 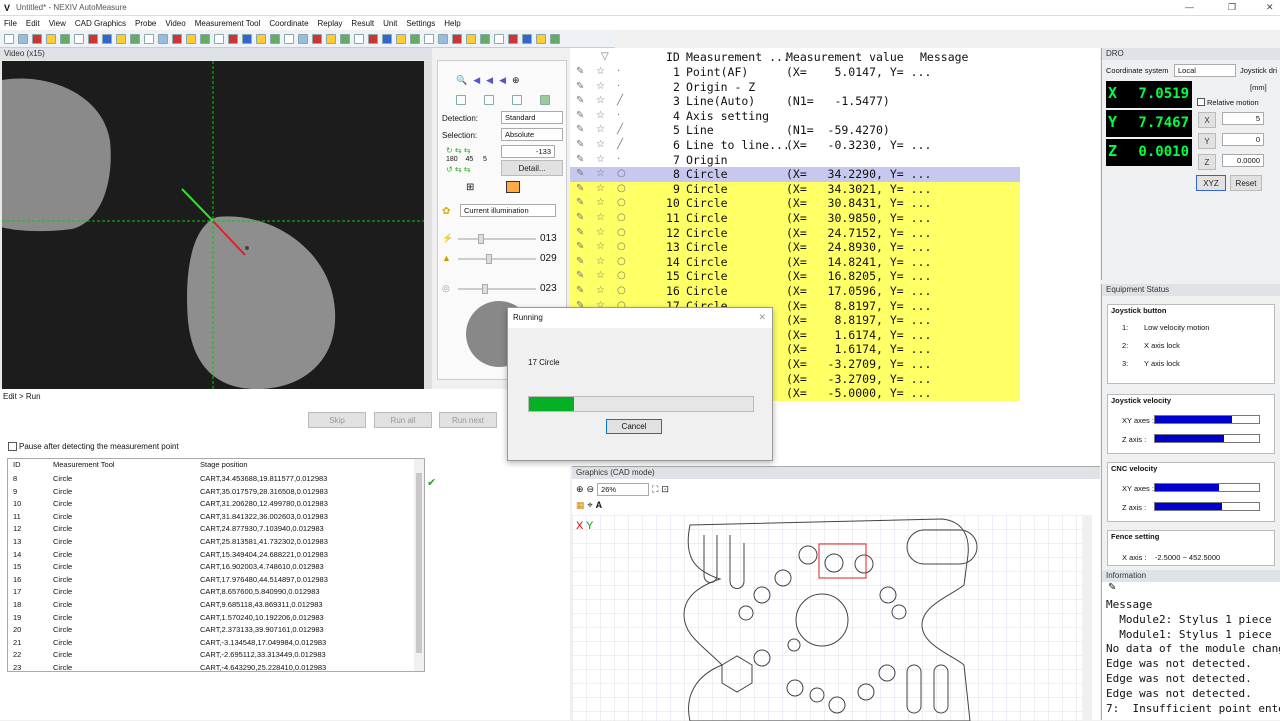 What do you see at coordinates (216, 492) in the screenshot?
I see `table-row: 9 Circle CART,35.017579,28.316508,0.012983` at bounding box center [216, 492].